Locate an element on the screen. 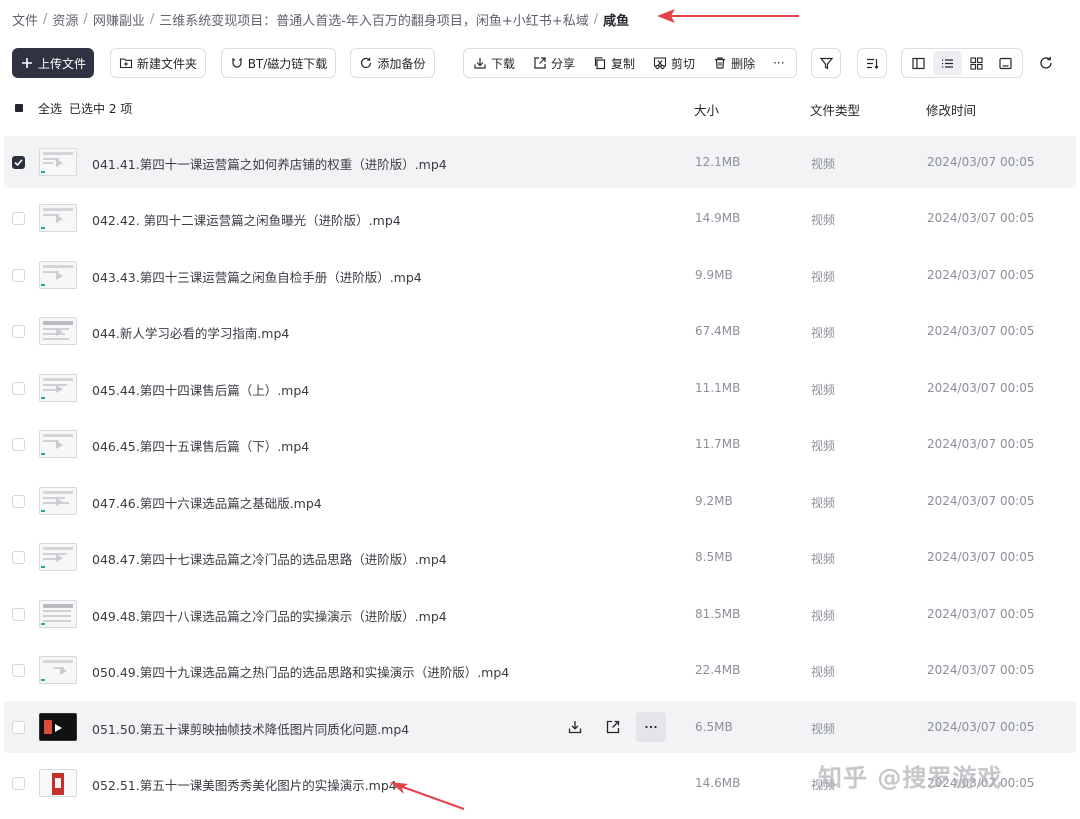  column-header-type: 文件类型 is located at coordinates (835, 109).